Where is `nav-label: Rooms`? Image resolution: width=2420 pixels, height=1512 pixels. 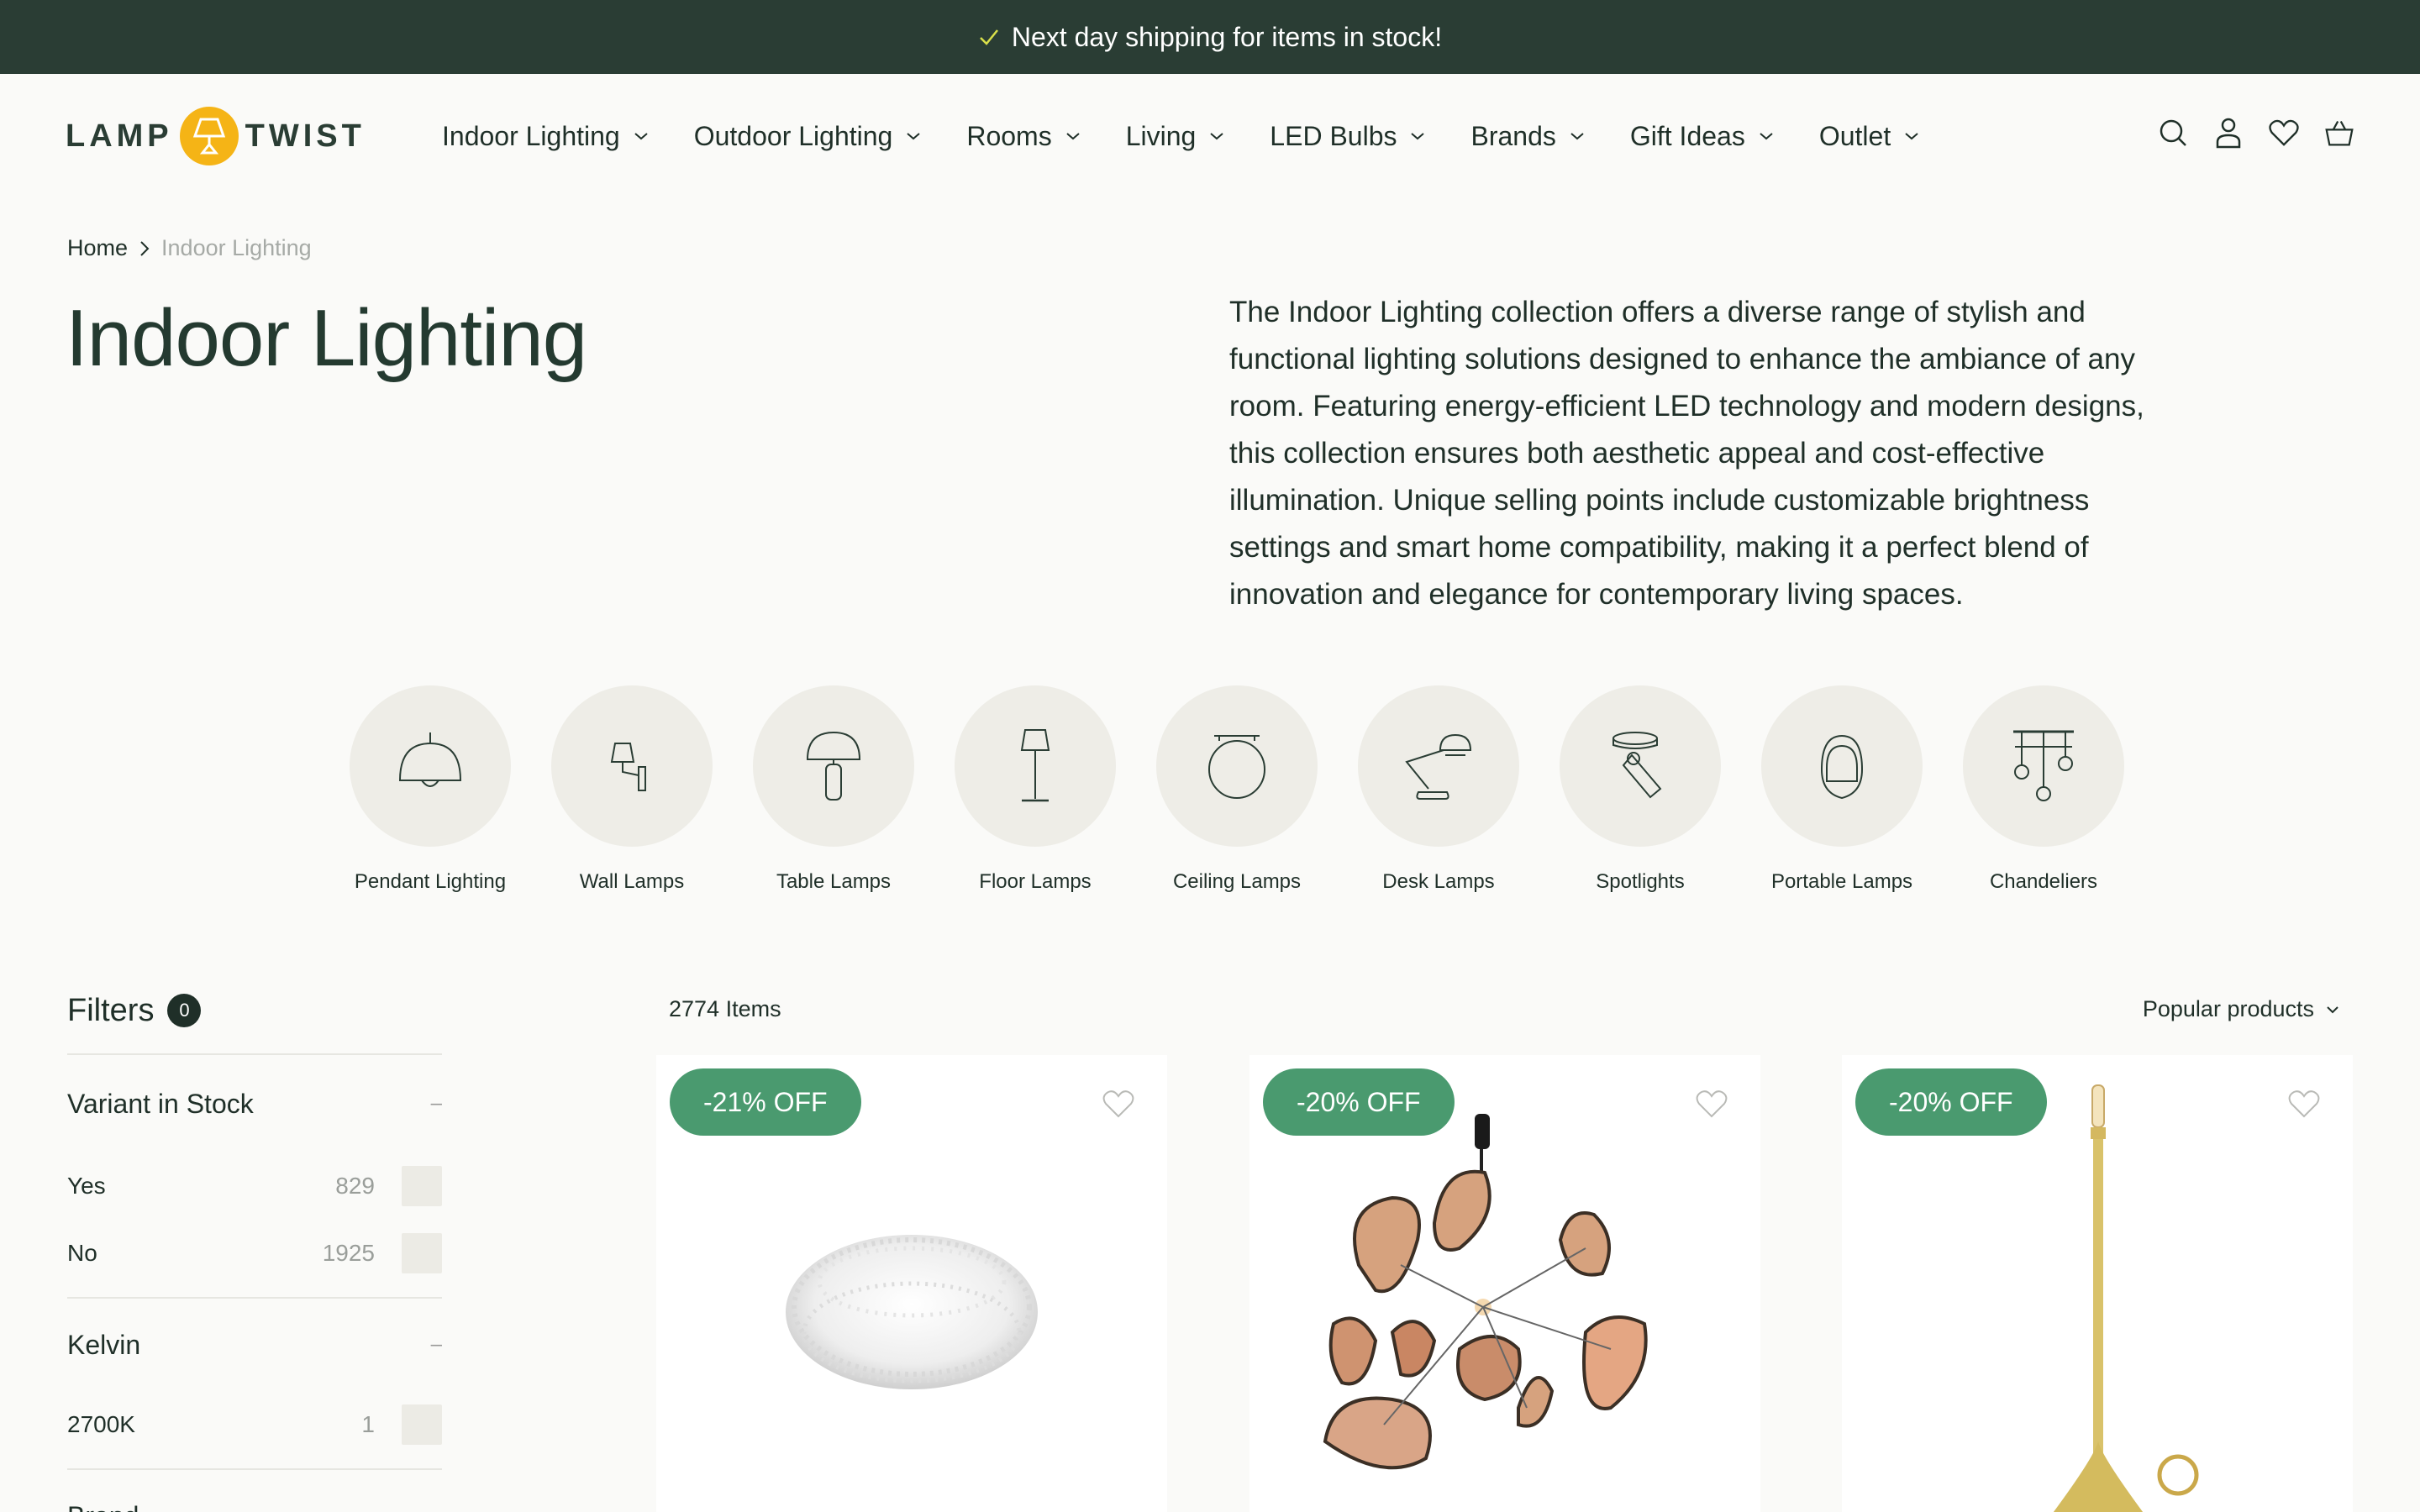
nav-label: Rooms is located at coordinates (1009, 135).